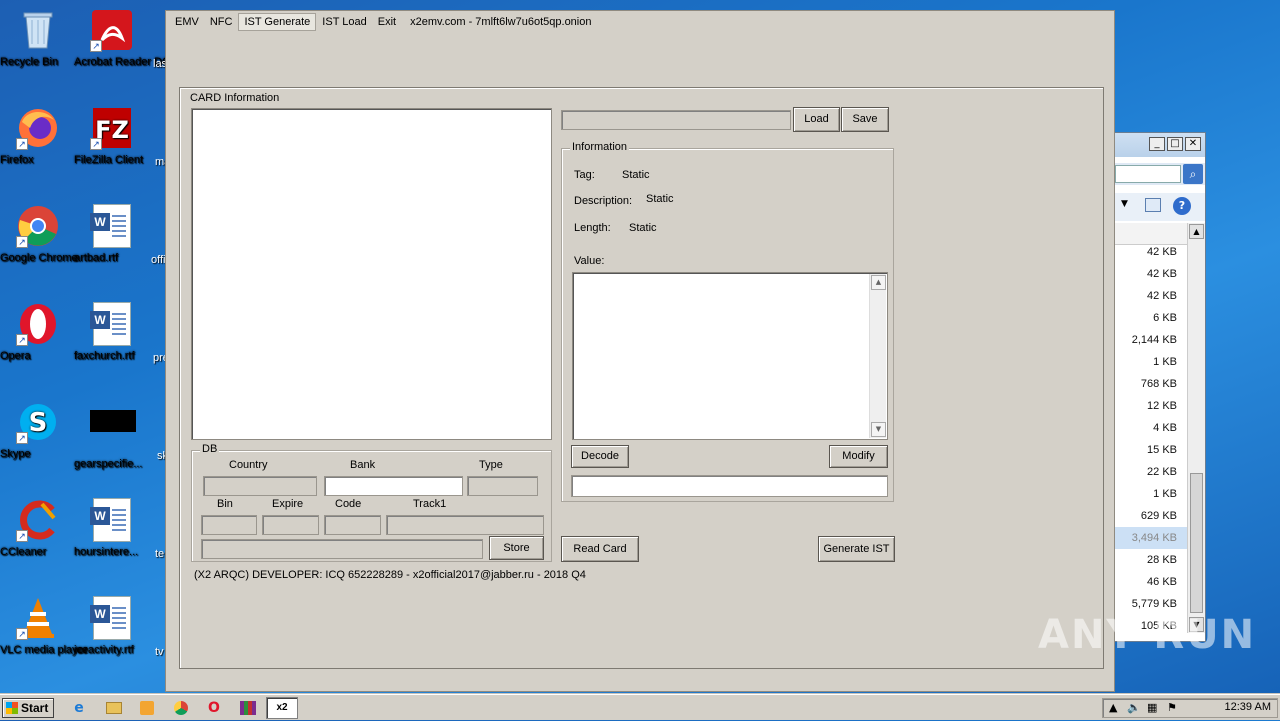 The height and width of the screenshot is (721, 1280). What do you see at coordinates (112, 128) in the screenshot?
I see `filezilla-icon: FZ ↗` at bounding box center [112, 128].